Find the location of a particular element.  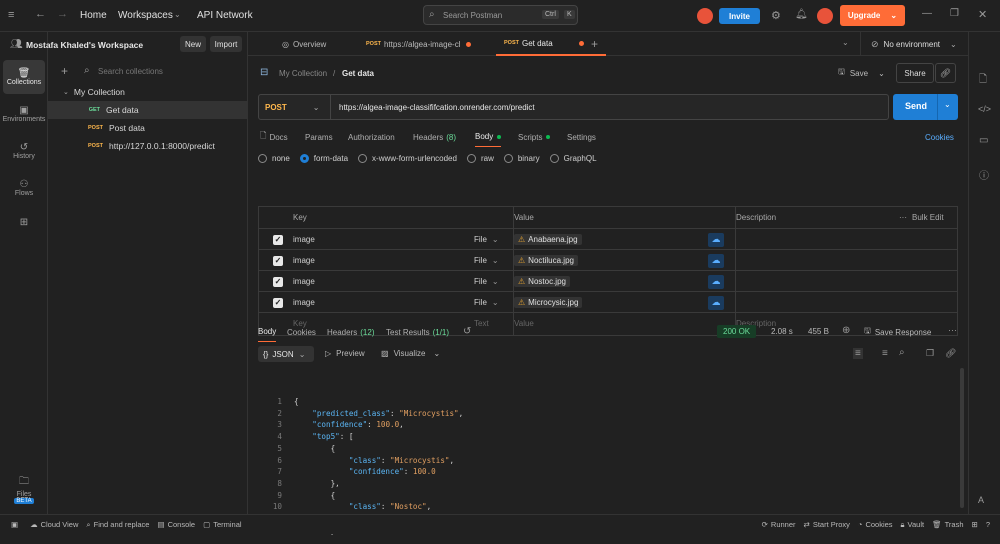

help-icon: ? is located at coordinates (988, 524).